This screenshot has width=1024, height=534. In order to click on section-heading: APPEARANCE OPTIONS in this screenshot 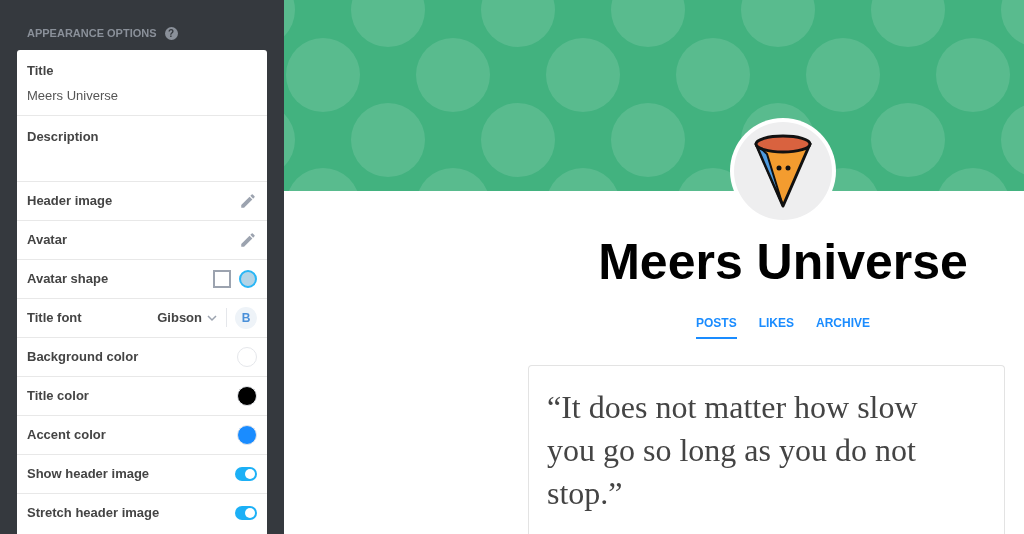, I will do `click(92, 33)`.